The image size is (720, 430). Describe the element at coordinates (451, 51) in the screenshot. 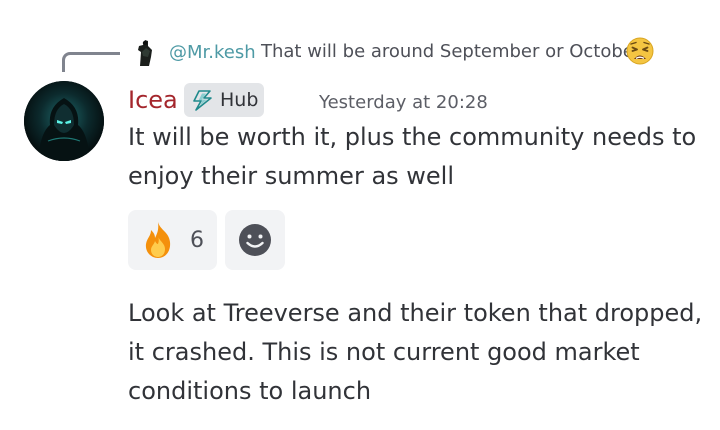

I see `reply-preview-text: That will be around September or October` at that location.